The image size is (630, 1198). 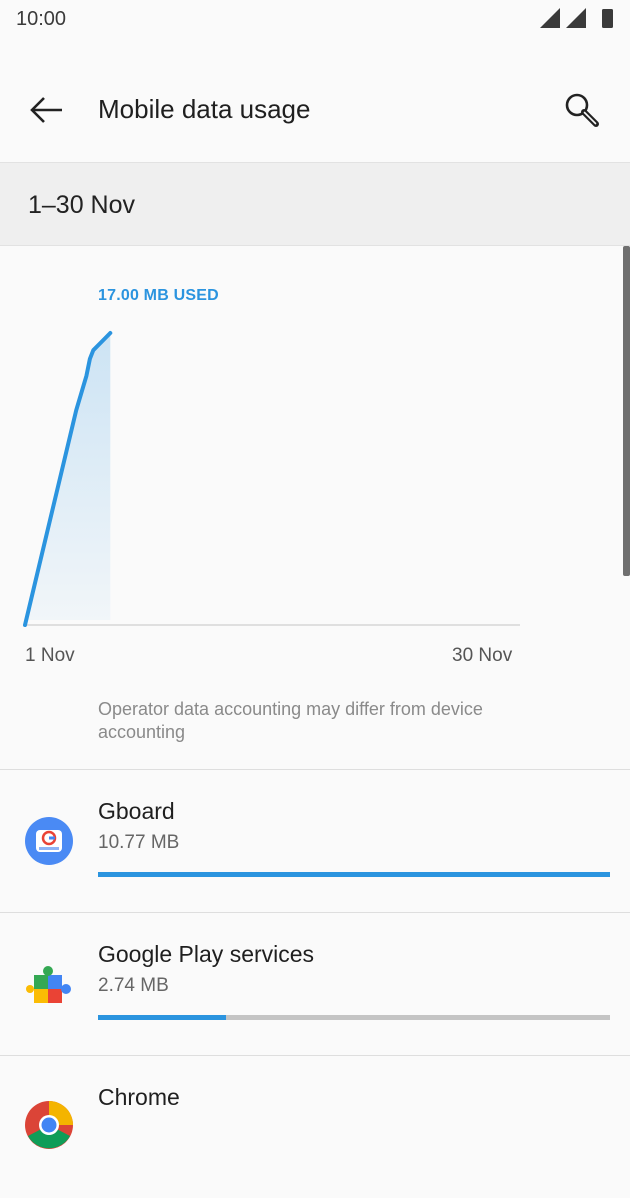 What do you see at coordinates (607, 18) in the screenshot?
I see `battery-icon` at bounding box center [607, 18].